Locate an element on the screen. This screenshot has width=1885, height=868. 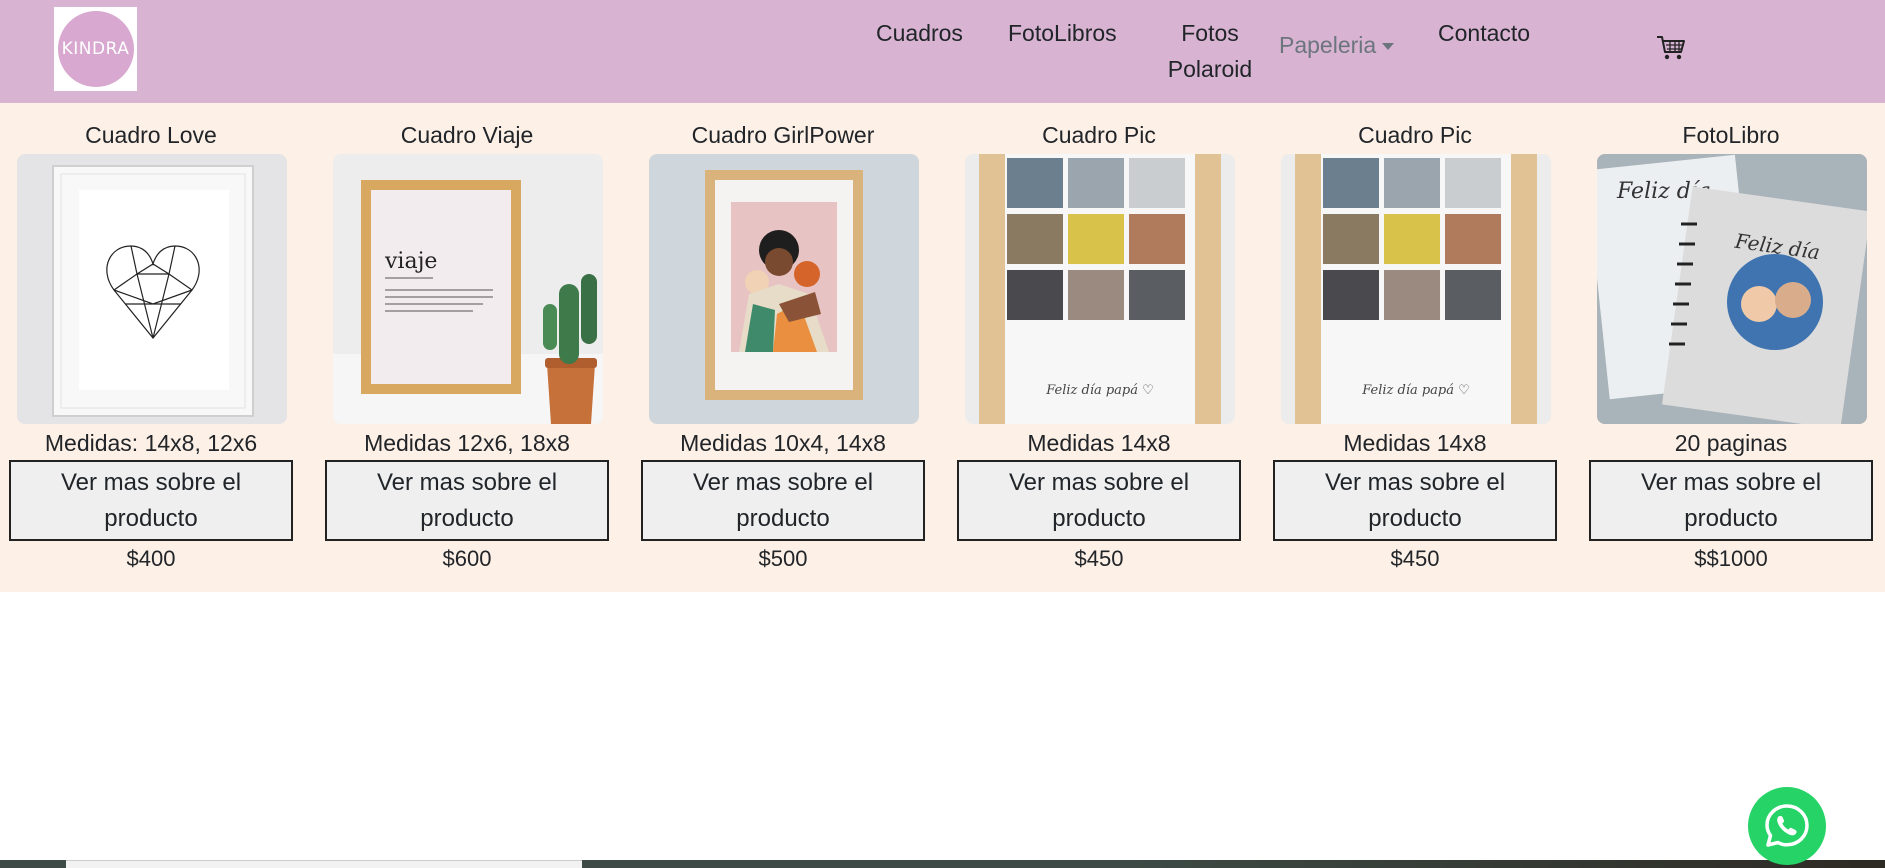
product-image-fotolibro: Feliz día Feliz día is located at coordinates (1732, 289).